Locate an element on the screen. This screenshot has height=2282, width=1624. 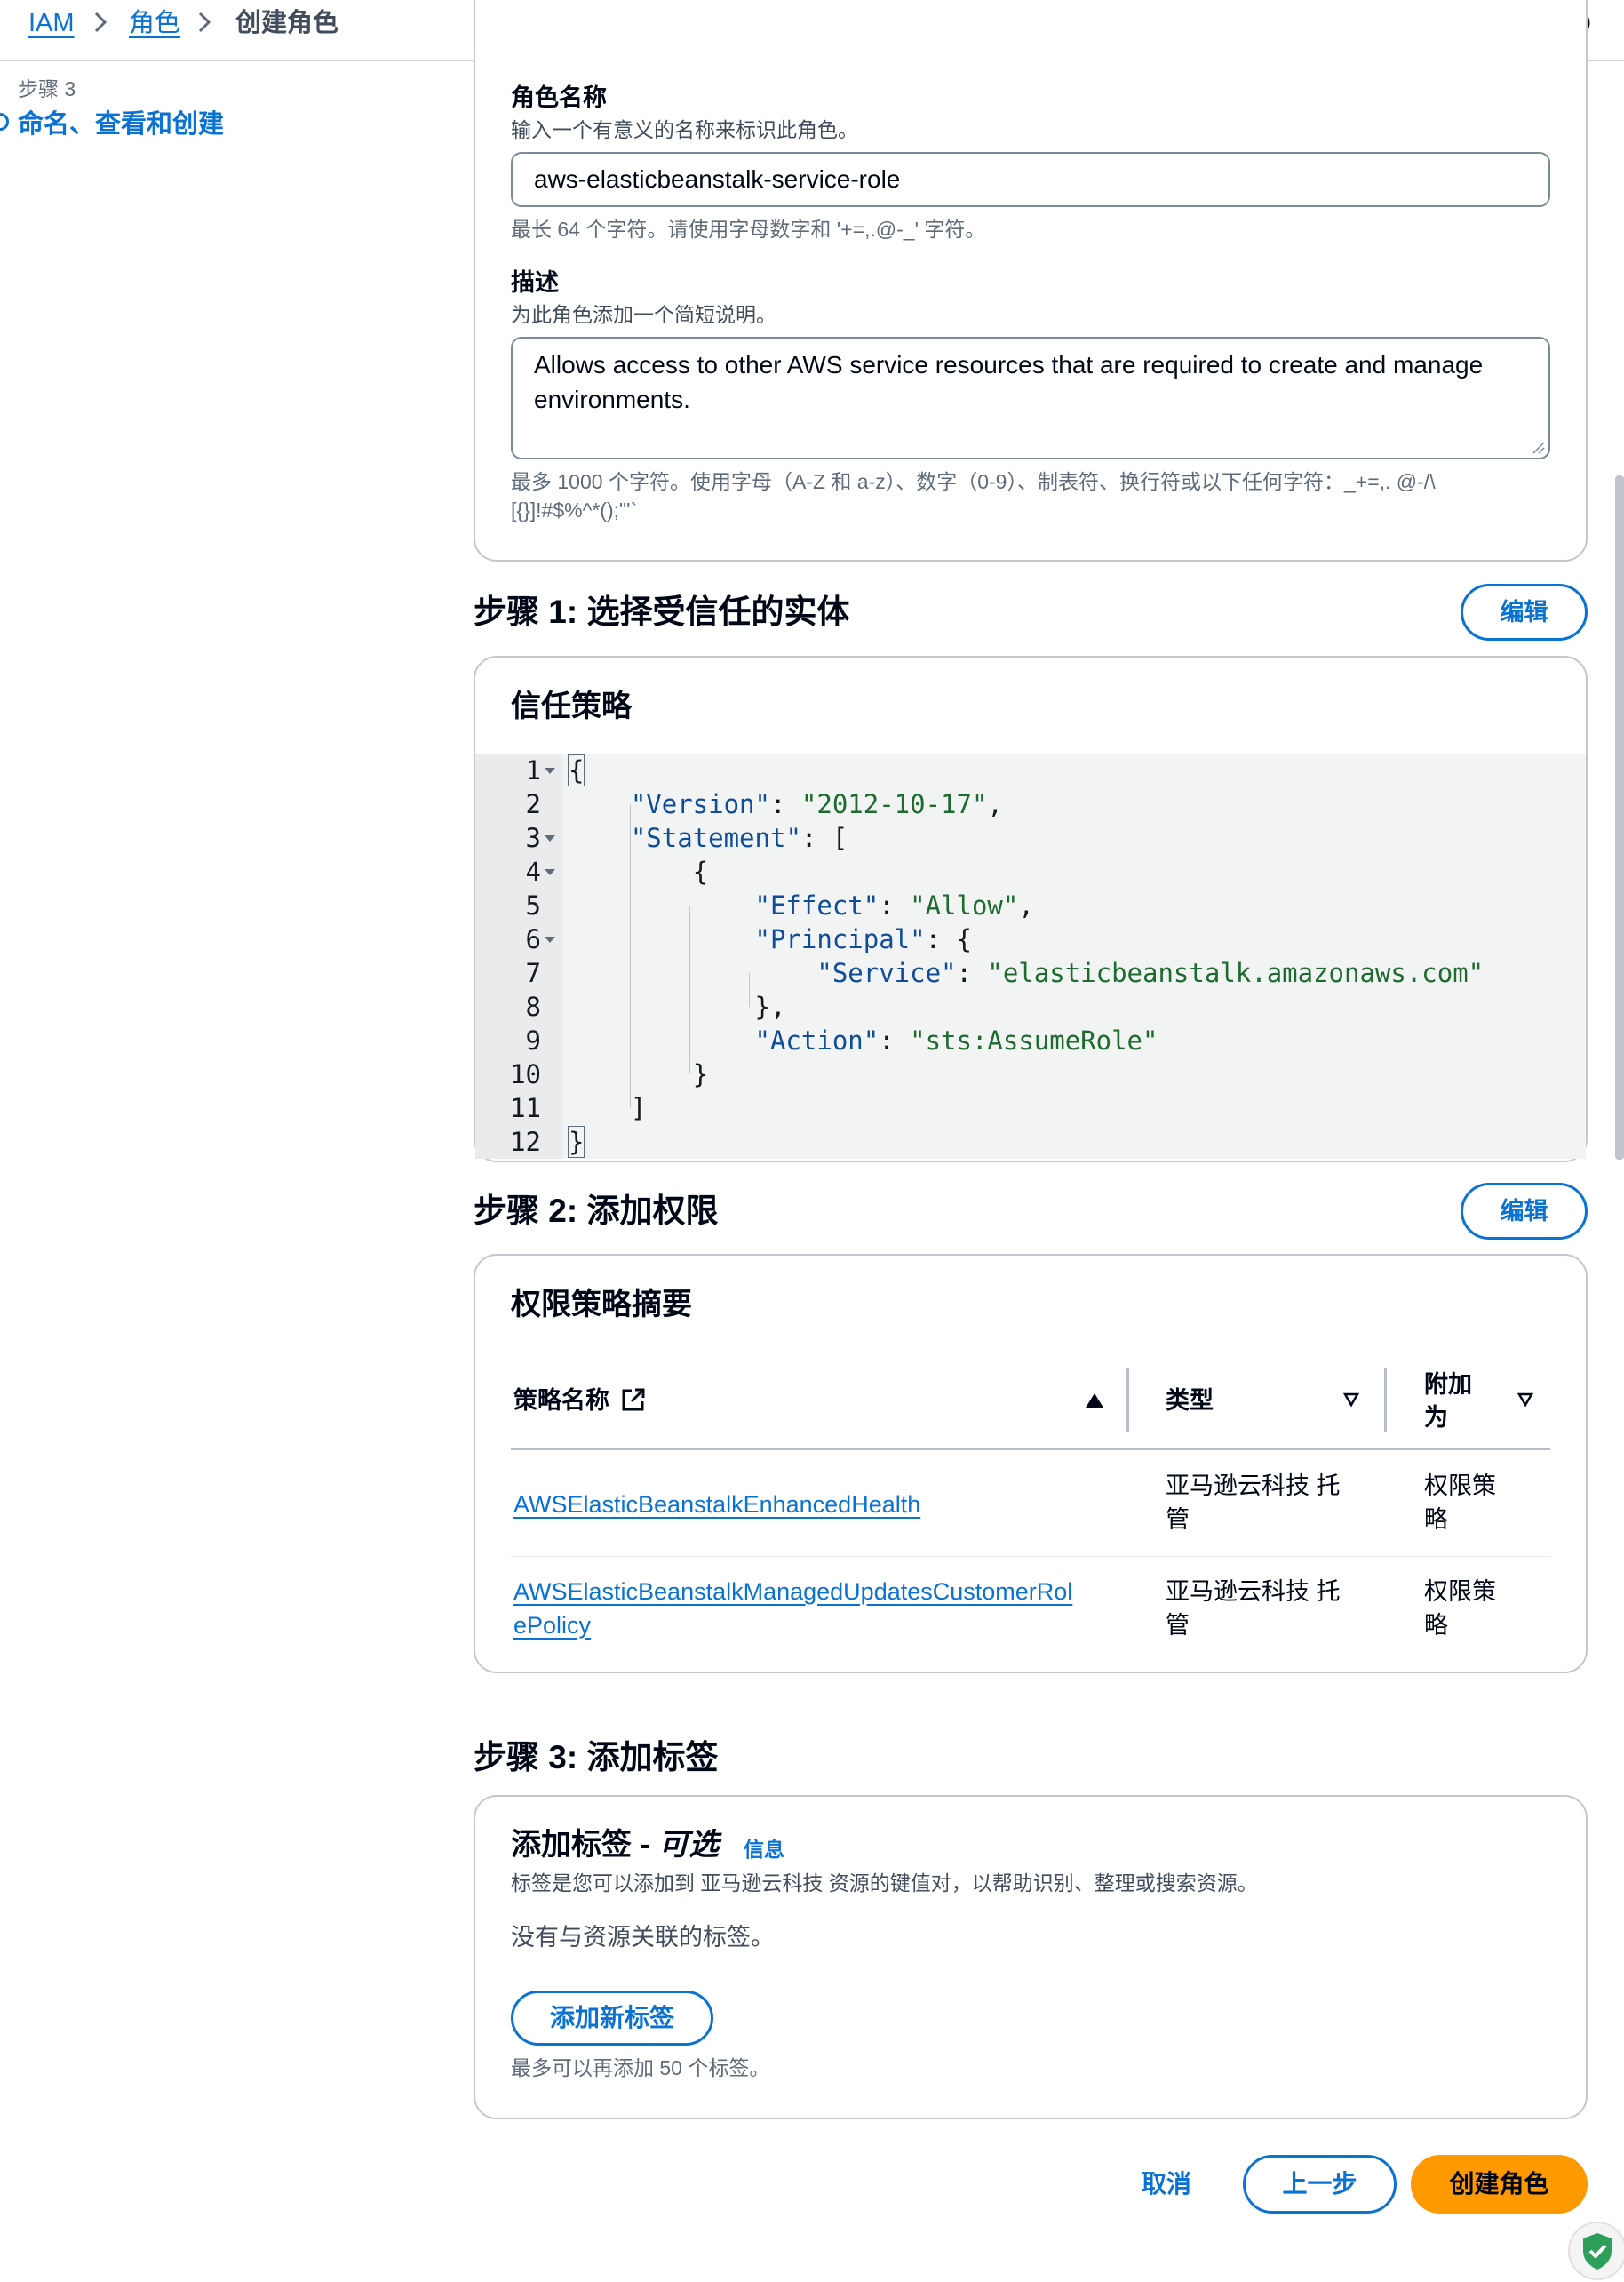
column-type: 类型 is located at coordinates (1190, 1400).